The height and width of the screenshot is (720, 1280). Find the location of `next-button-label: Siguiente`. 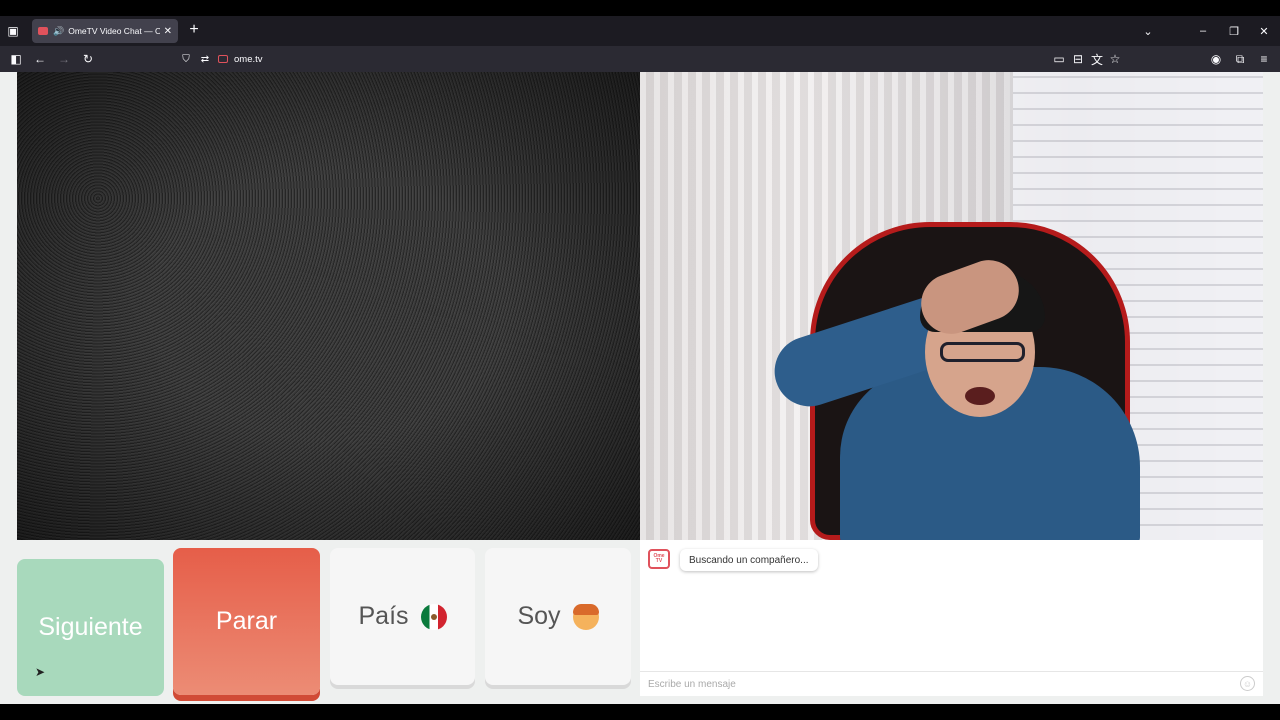

next-button-label: Siguiente is located at coordinates (90, 627).